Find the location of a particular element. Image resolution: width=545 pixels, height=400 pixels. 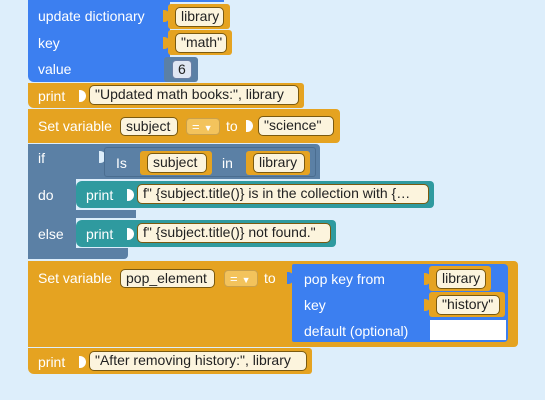

print-text-field: "After removing history:", library is located at coordinates (198, 361).